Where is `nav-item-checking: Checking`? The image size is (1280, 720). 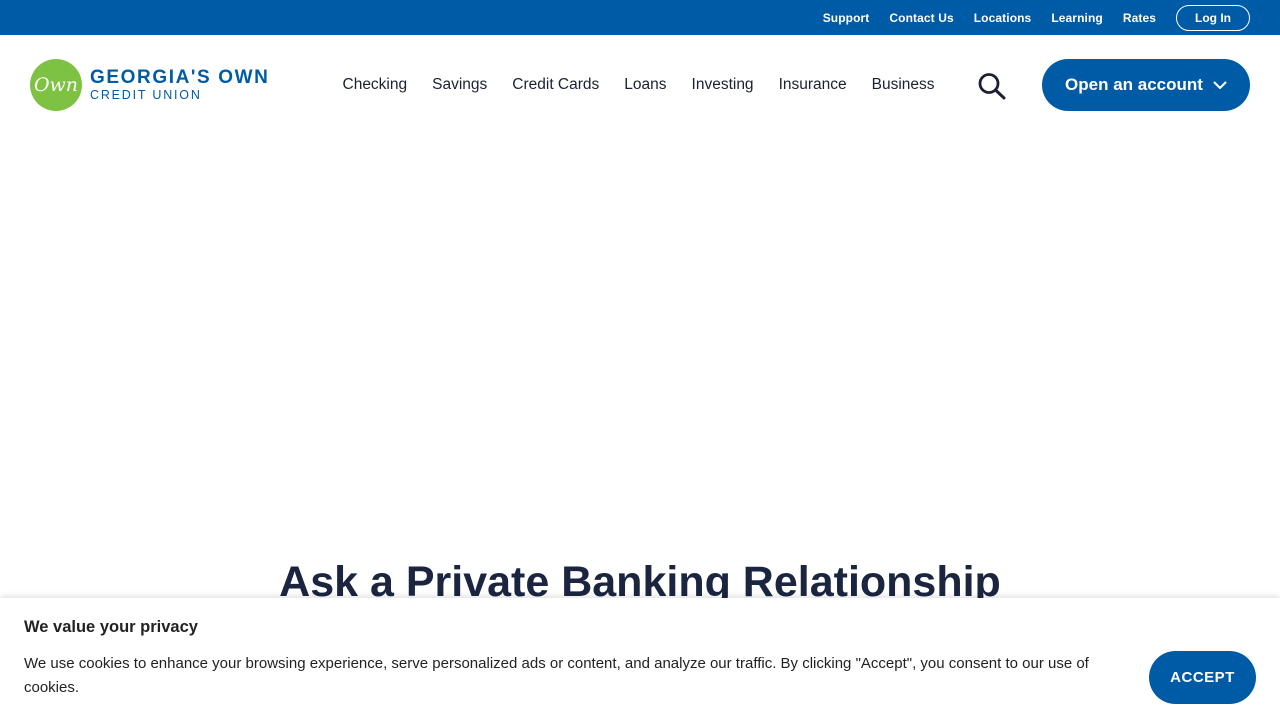 nav-item-checking: Checking is located at coordinates (375, 85).